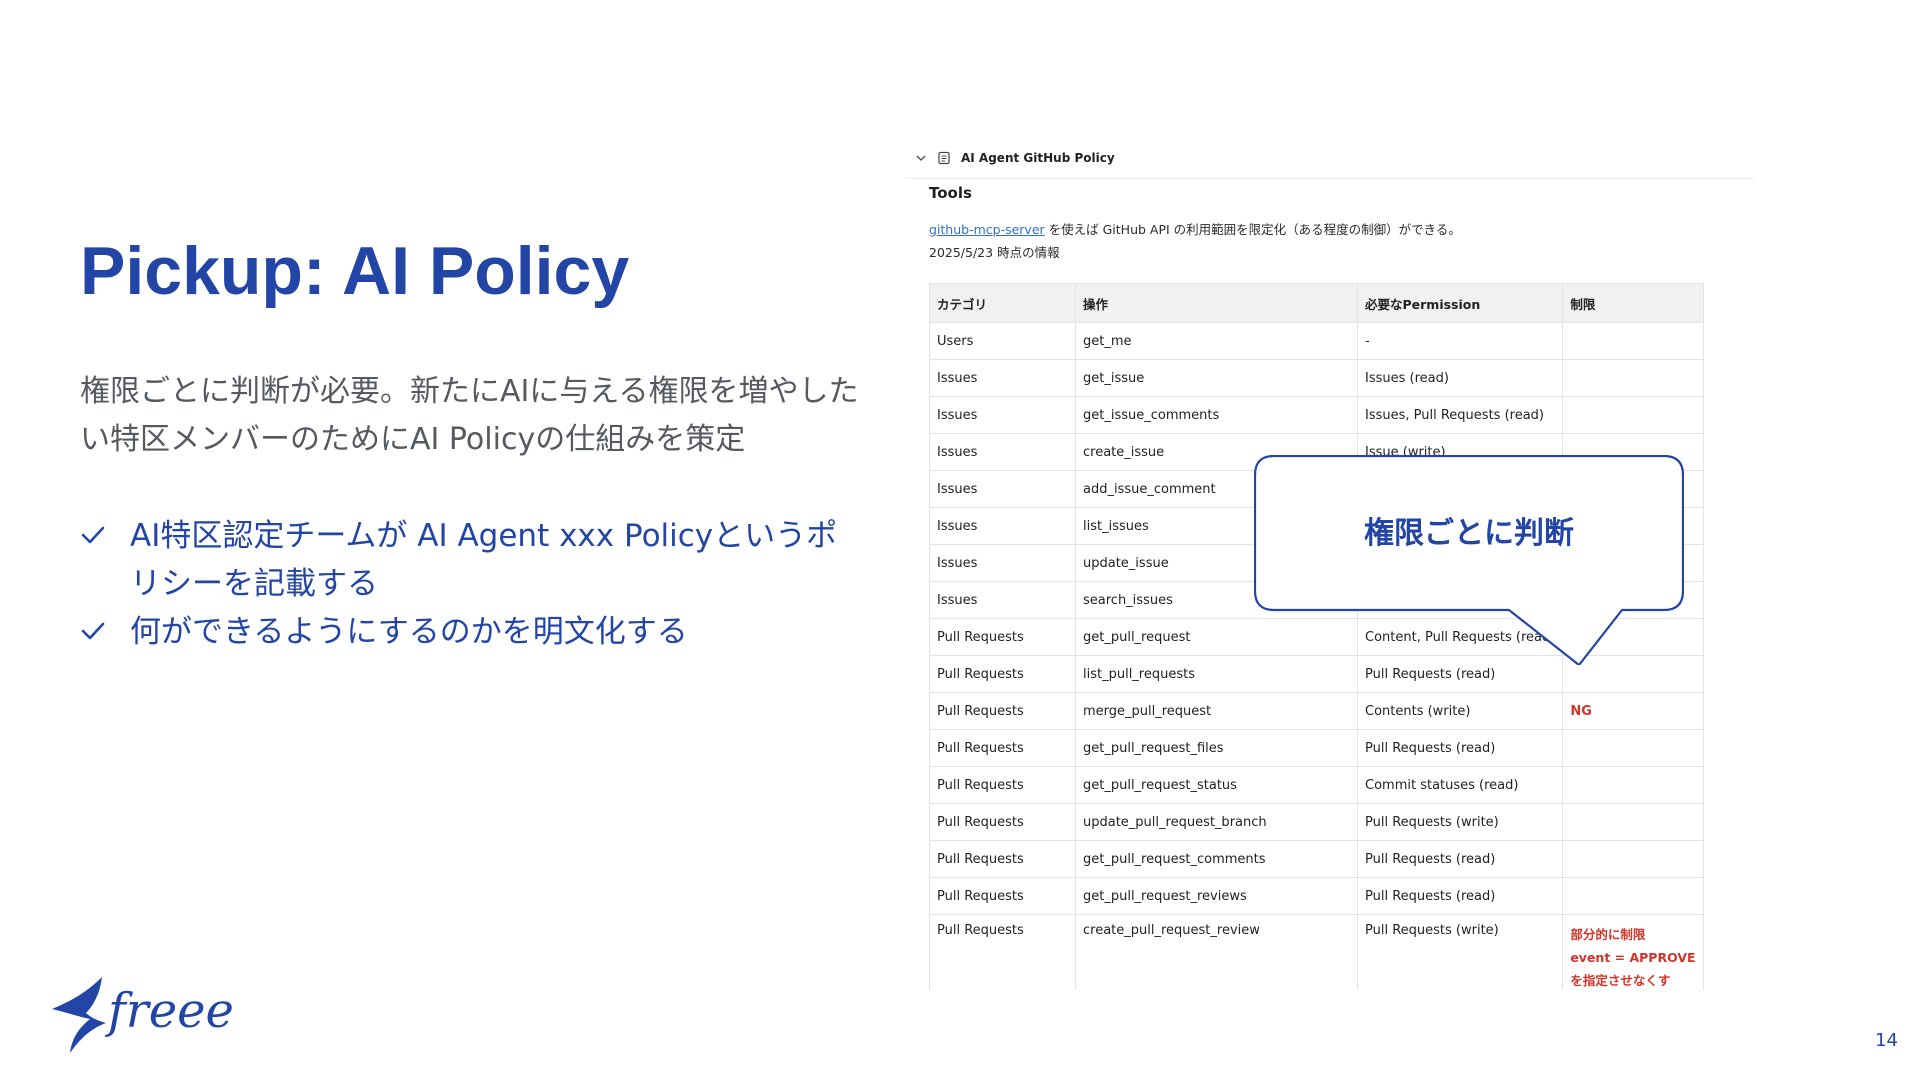 Image resolution: width=1920 pixels, height=1080 pixels. Describe the element at coordinates (1608, 934) in the screenshot. I see `limit-line: 部分的に制限` at that location.